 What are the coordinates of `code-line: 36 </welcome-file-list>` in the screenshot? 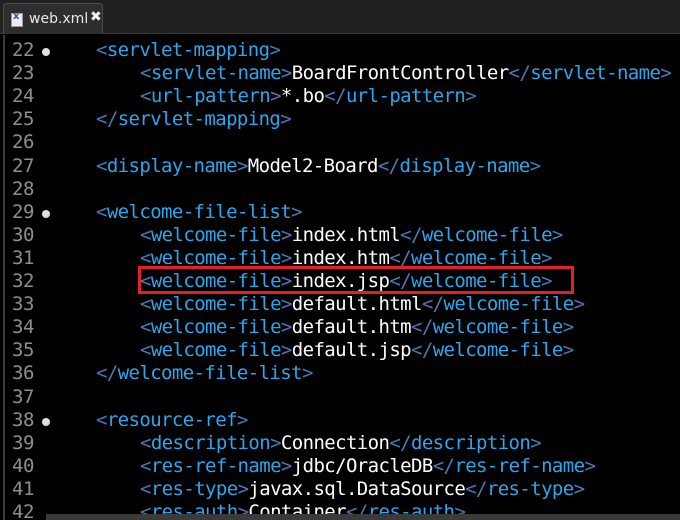 It's located at (340, 373).